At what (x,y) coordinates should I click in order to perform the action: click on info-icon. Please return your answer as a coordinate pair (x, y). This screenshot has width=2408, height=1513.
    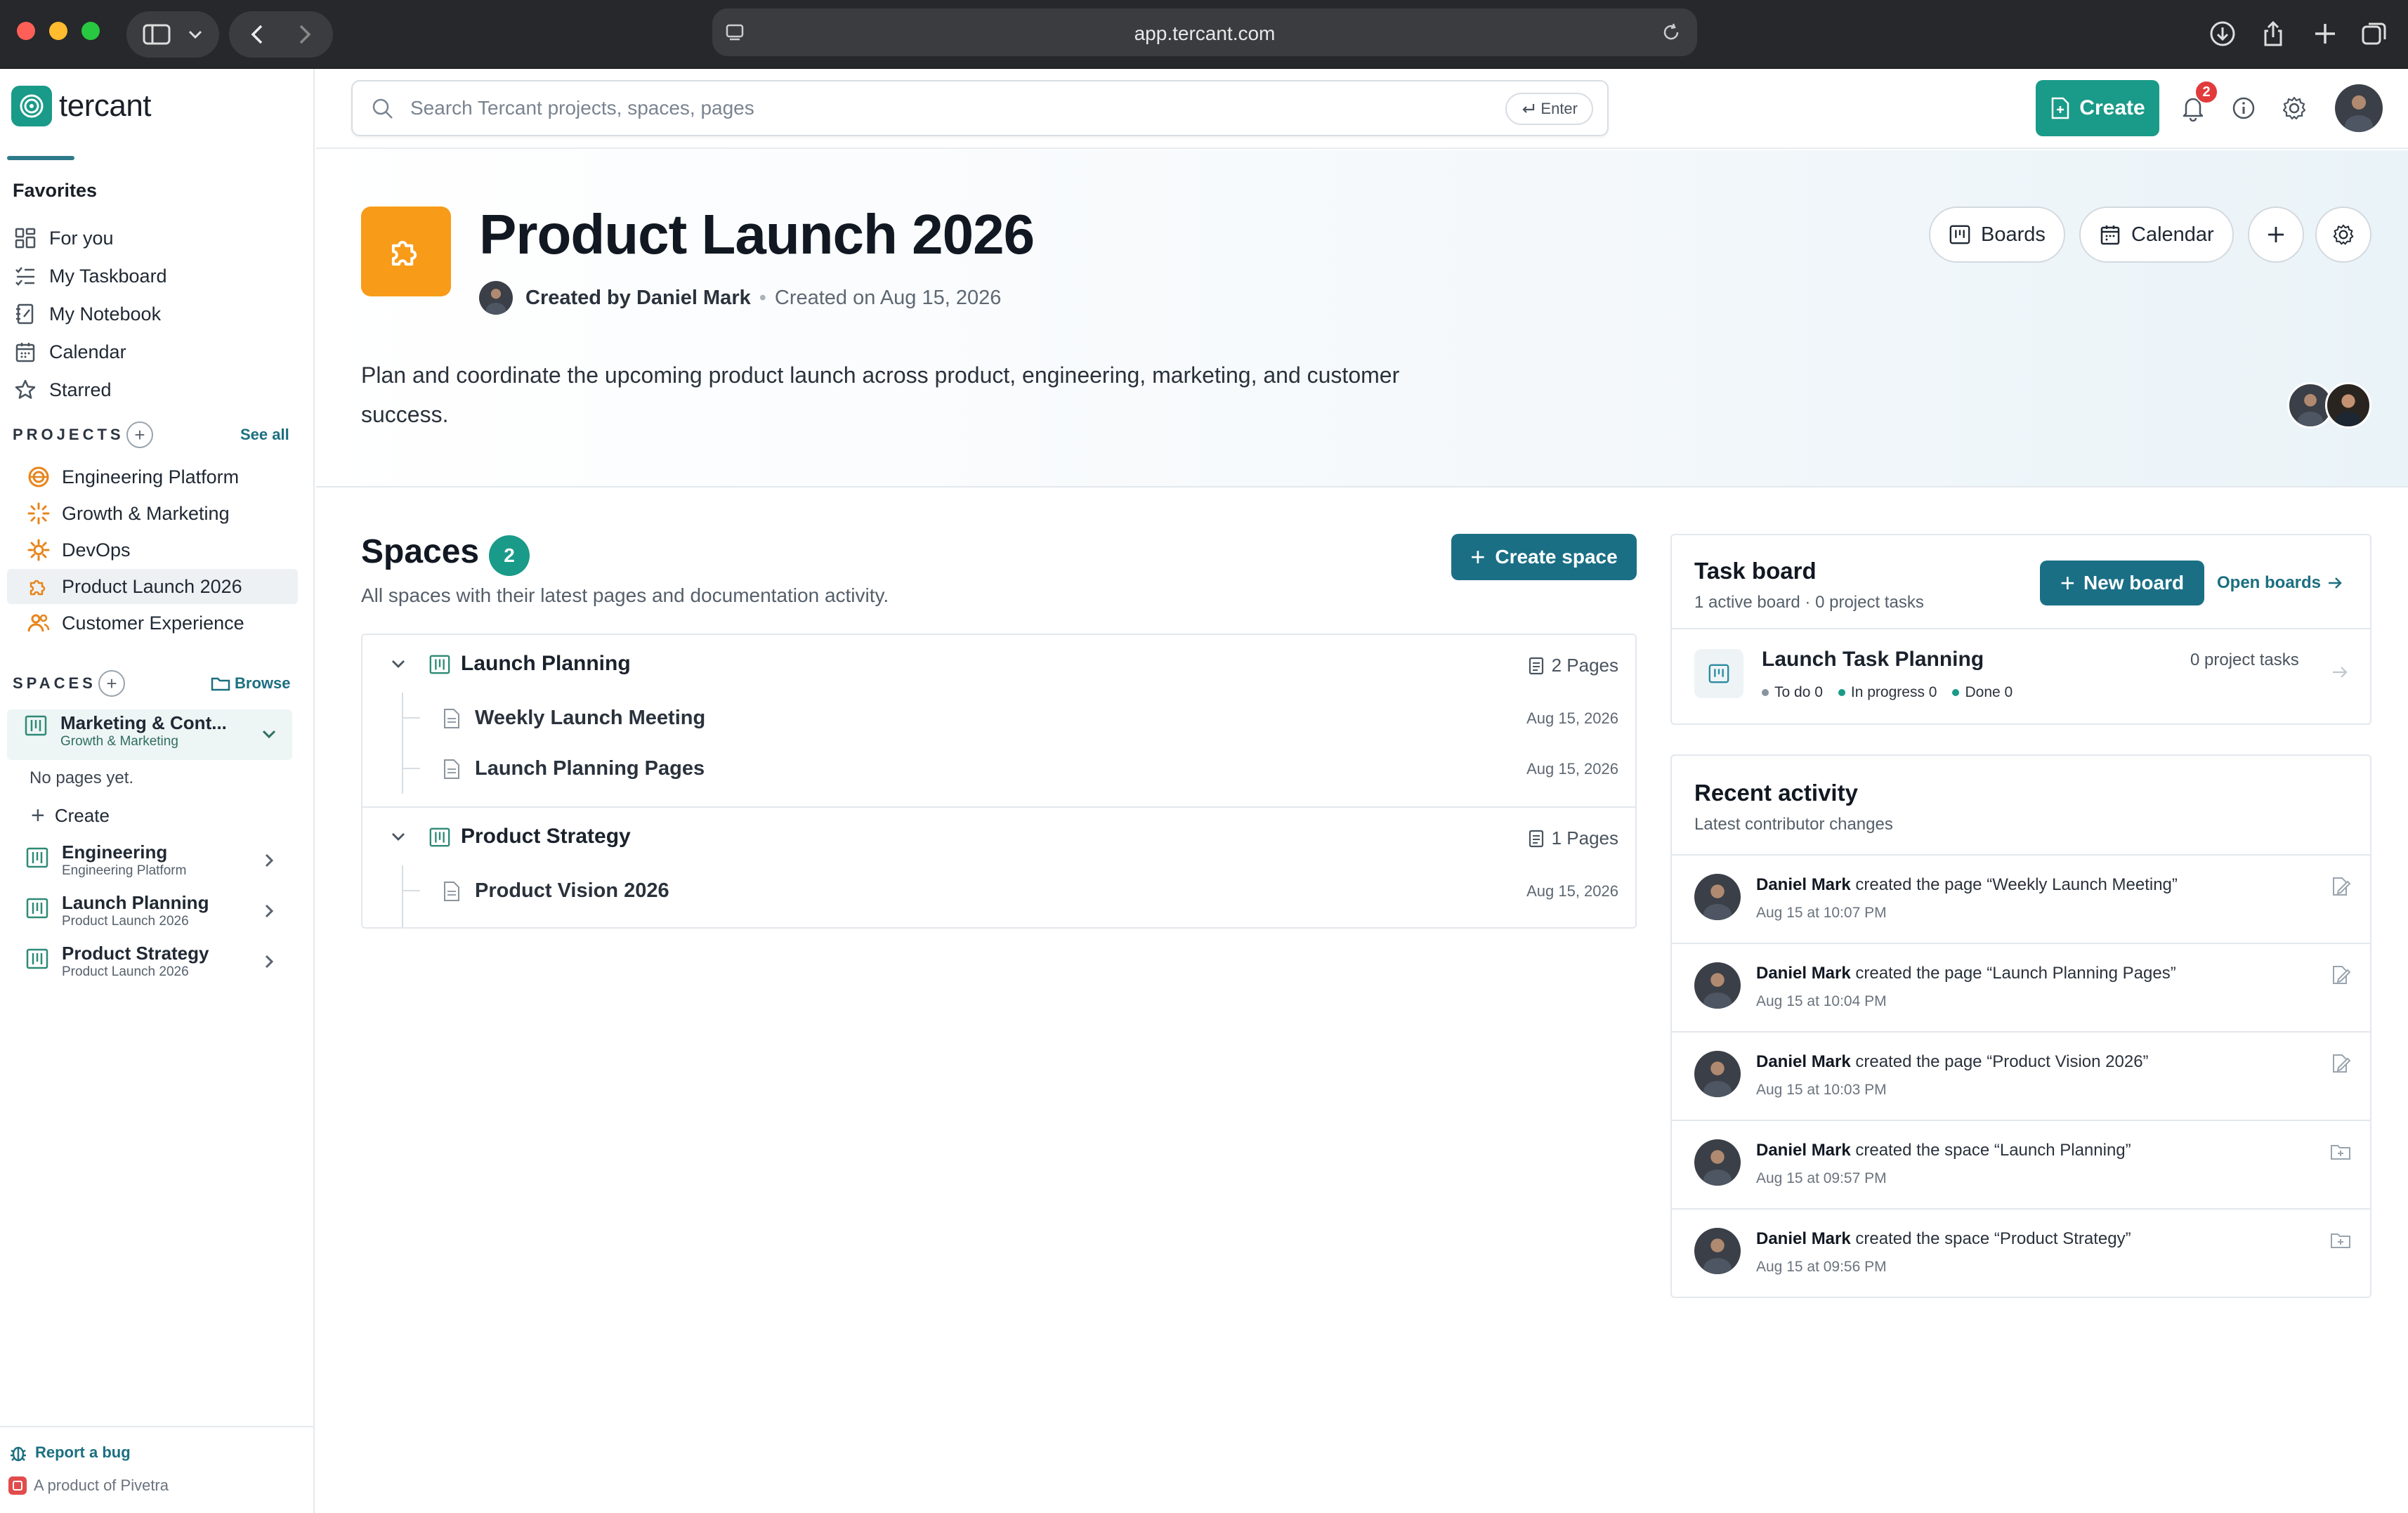
    Looking at the image, I should click on (2244, 108).